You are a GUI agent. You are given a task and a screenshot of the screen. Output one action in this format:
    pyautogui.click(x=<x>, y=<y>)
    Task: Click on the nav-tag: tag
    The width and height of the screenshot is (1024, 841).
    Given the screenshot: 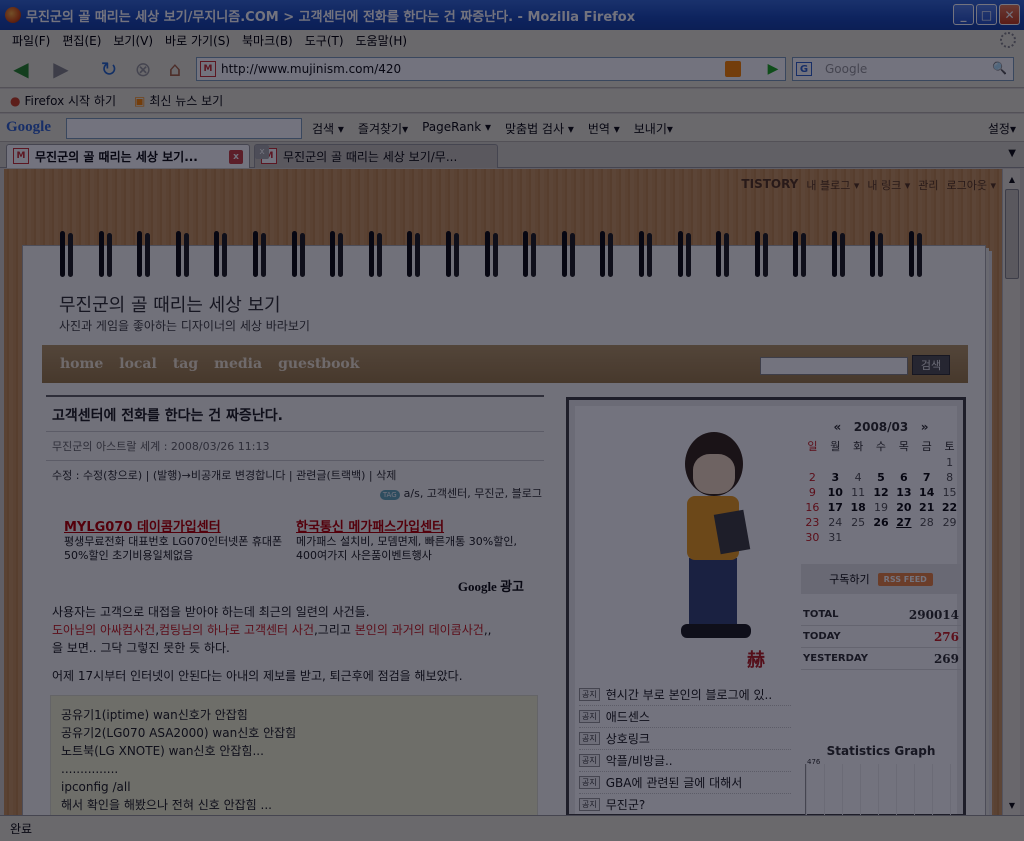 What is the action you would take?
    pyautogui.click(x=185, y=364)
    